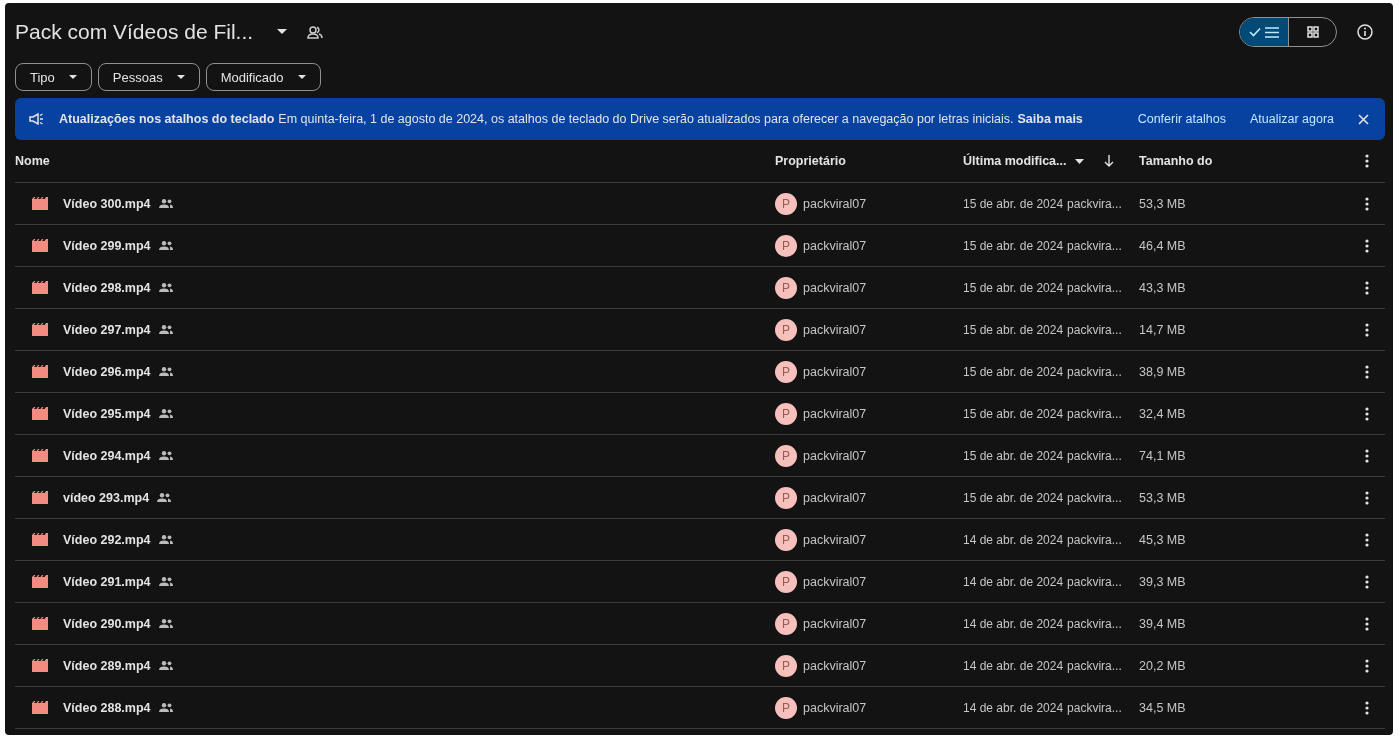 Image resolution: width=1400 pixels, height=739 pixels. What do you see at coordinates (1163, 413) in the screenshot?
I see `file-size: 32,4 MB` at bounding box center [1163, 413].